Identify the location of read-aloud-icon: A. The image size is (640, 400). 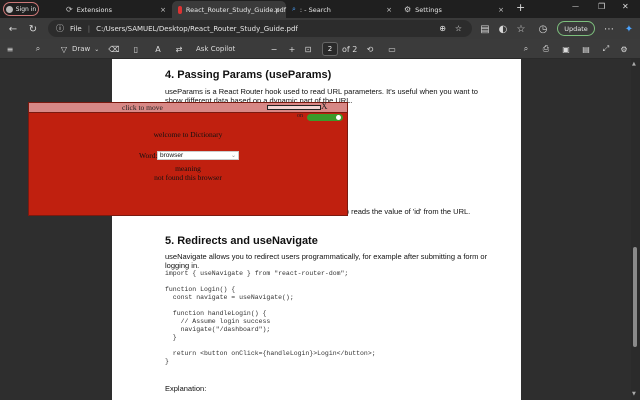
(158, 49).